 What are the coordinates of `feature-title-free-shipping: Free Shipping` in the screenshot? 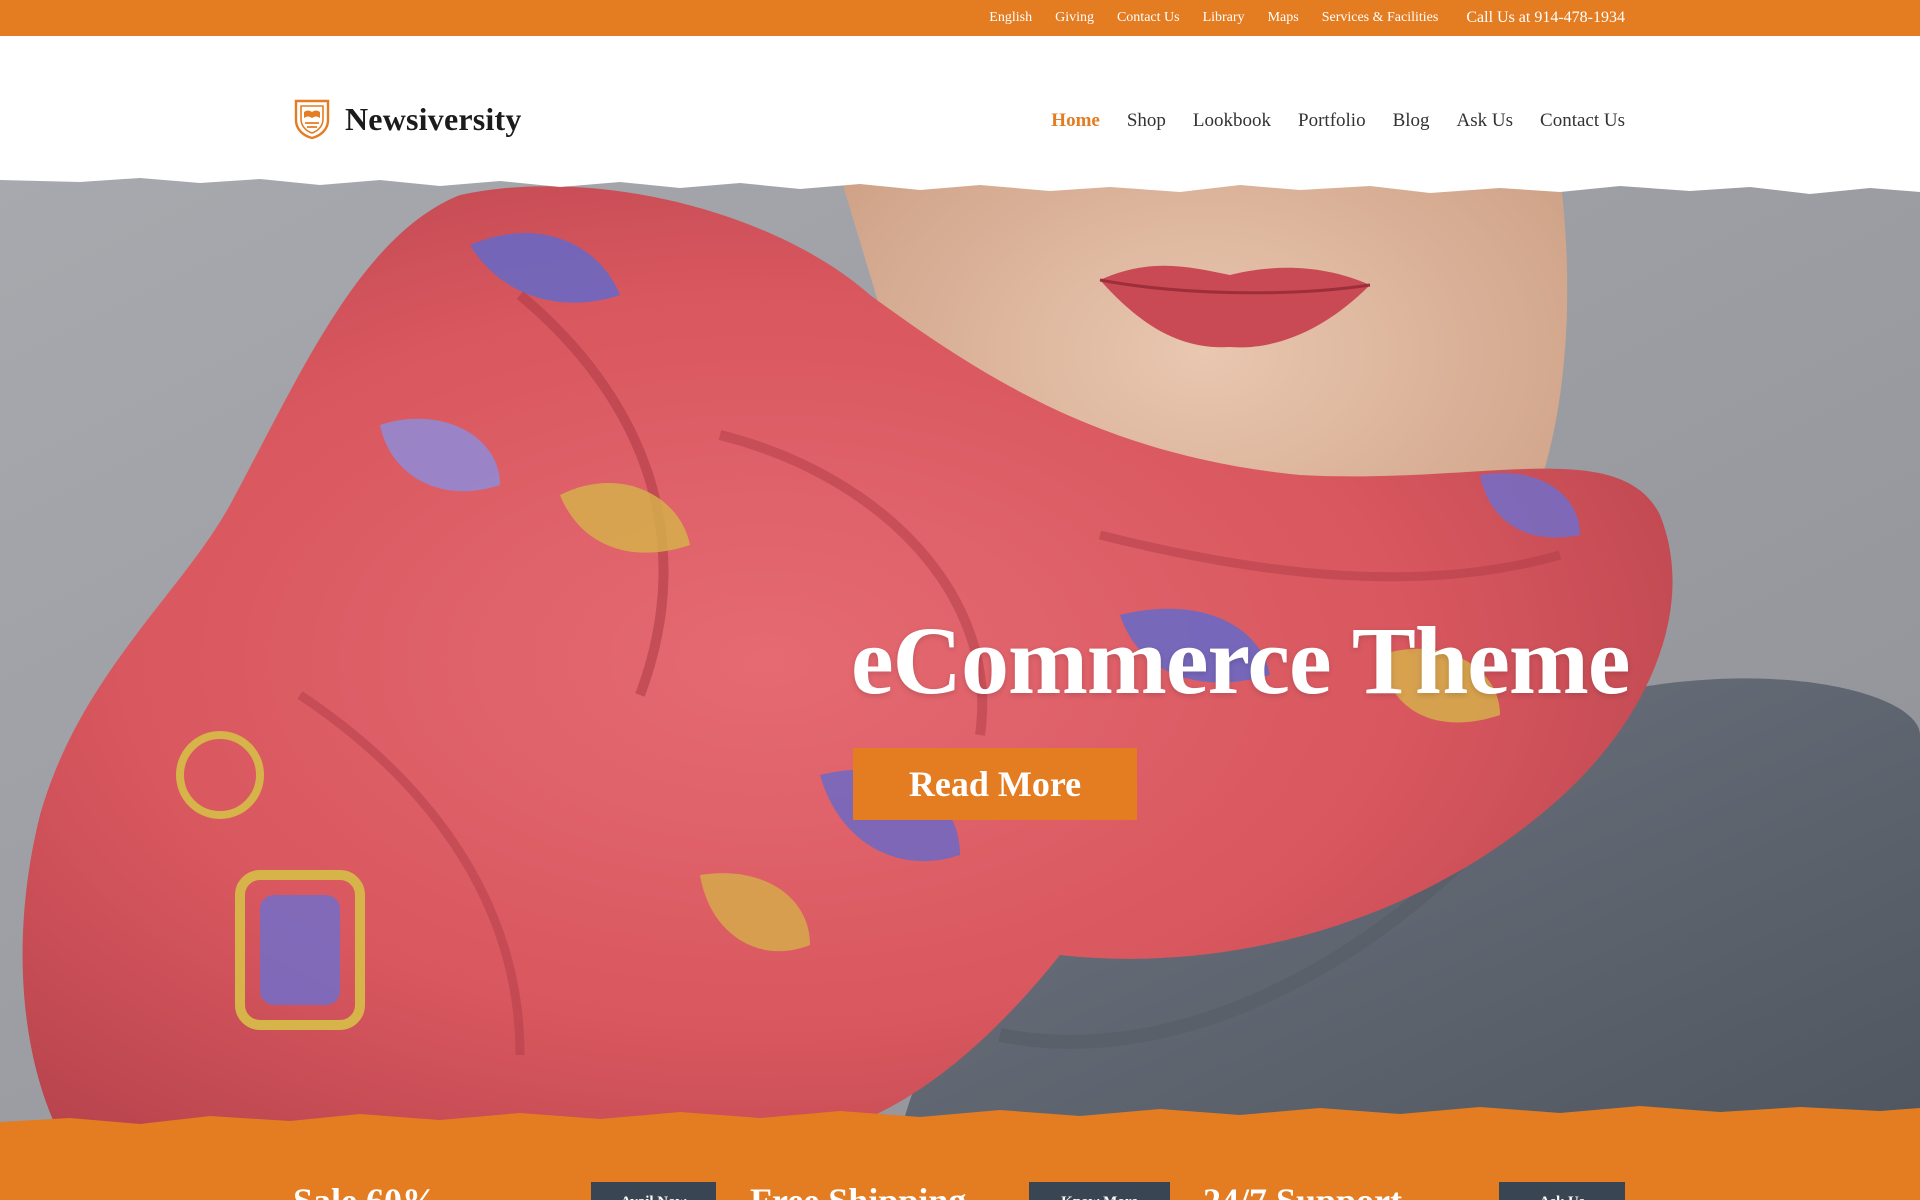 It's located at (858, 1190).